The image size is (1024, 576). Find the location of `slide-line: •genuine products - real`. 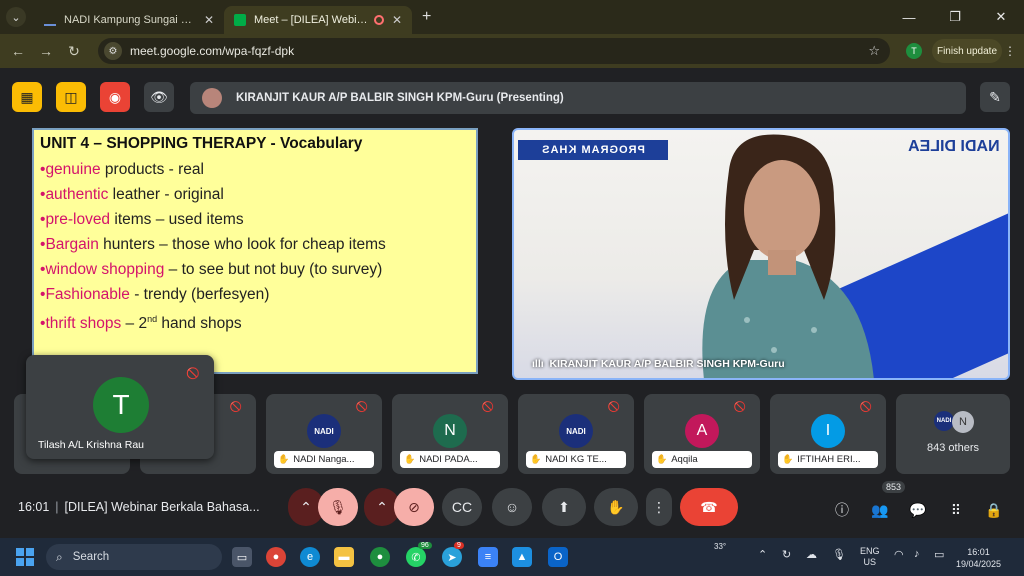

slide-line: •genuine products - real is located at coordinates (122, 169).